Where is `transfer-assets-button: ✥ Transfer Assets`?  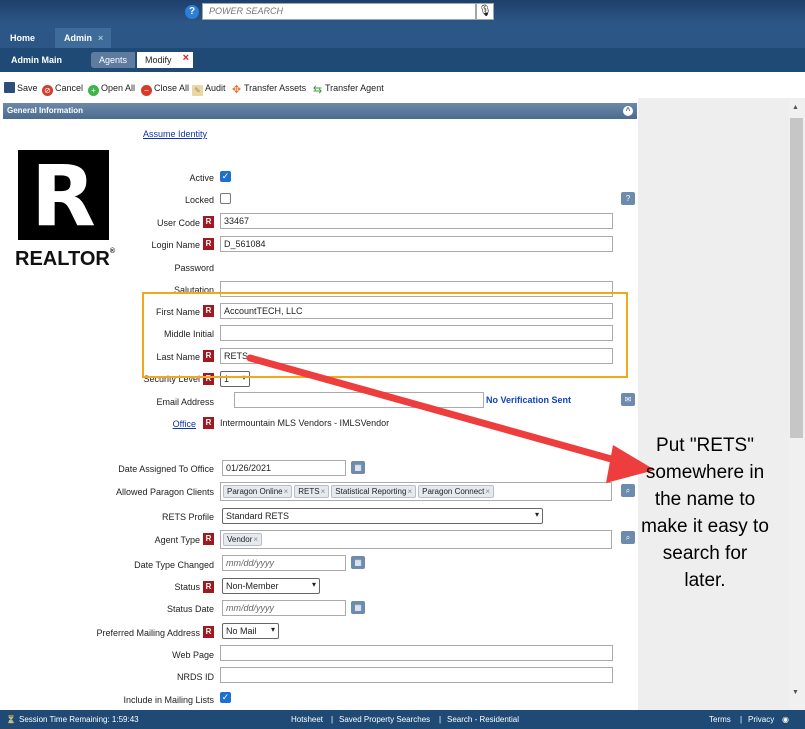 transfer-assets-button: ✥ Transfer Assets is located at coordinates (268, 88).